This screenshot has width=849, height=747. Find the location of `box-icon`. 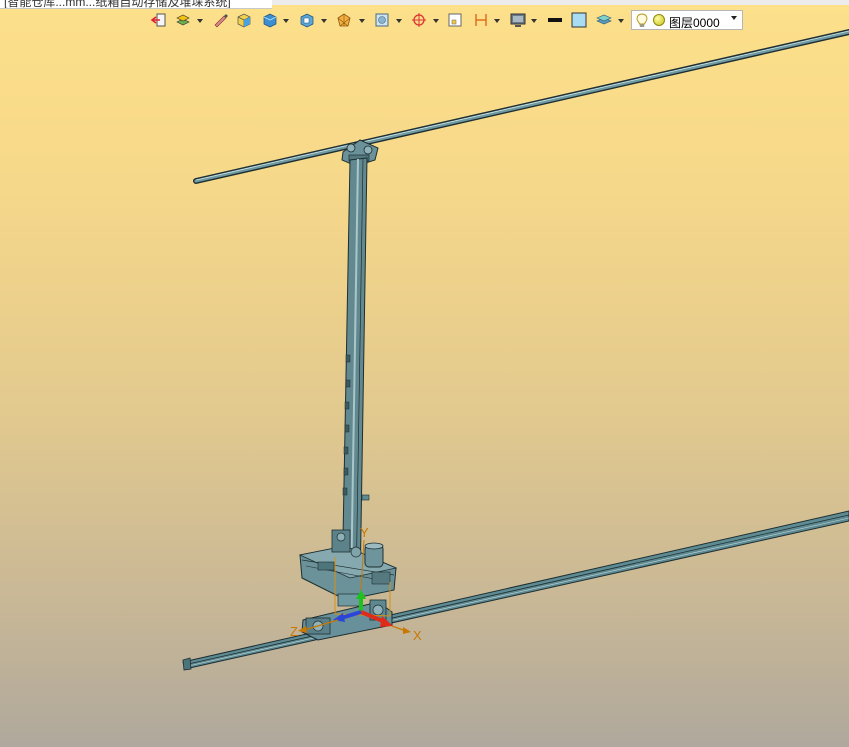

box-icon is located at coordinates (244, 20).